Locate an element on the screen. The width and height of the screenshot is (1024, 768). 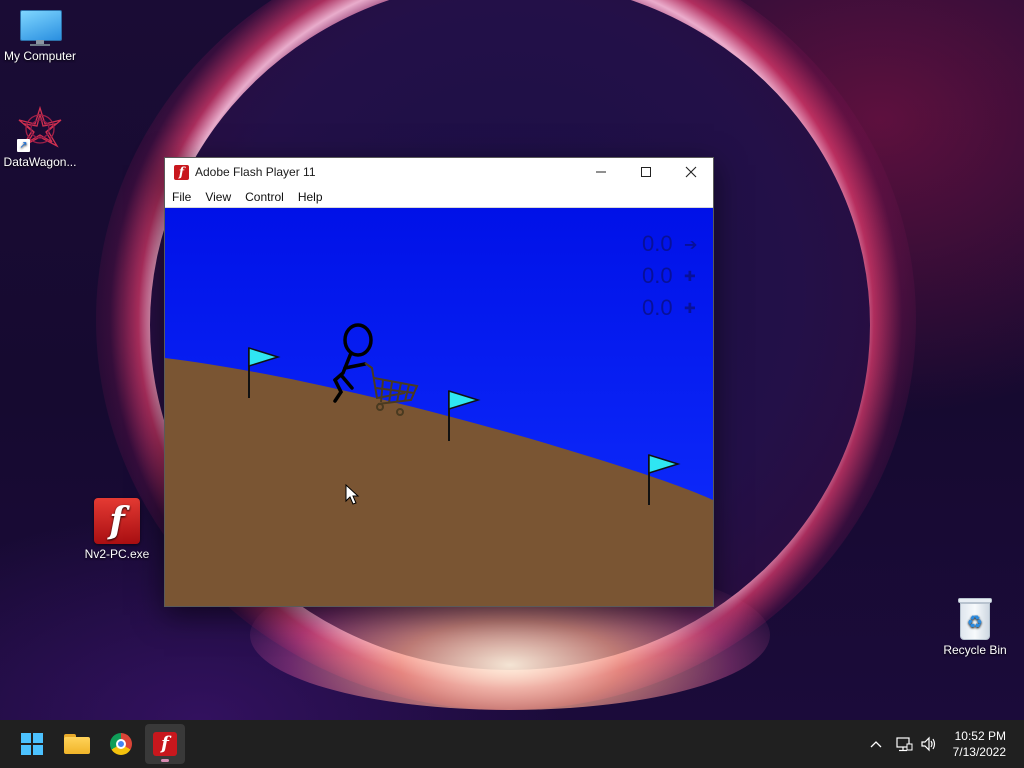
taskbar-file-explorer is located at coordinates (77, 744).